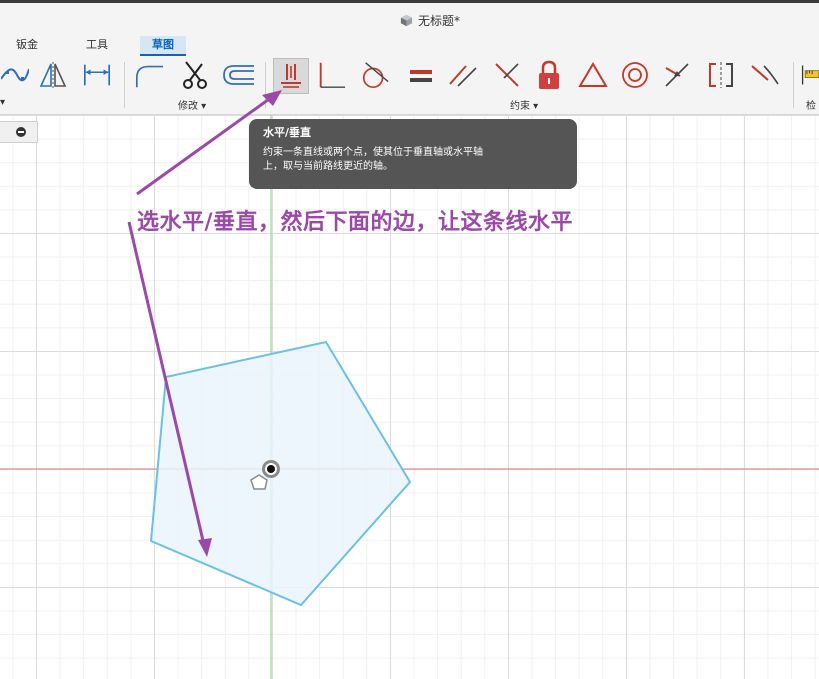 This screenshot has height=679, width=819. What do you see at coordinates (373, 152) in the screenshot?
I see `tooltip-line-1: 约束一条直线或两个点，使其位于垂直轴或水平轴` at bounding box center [373, 152].